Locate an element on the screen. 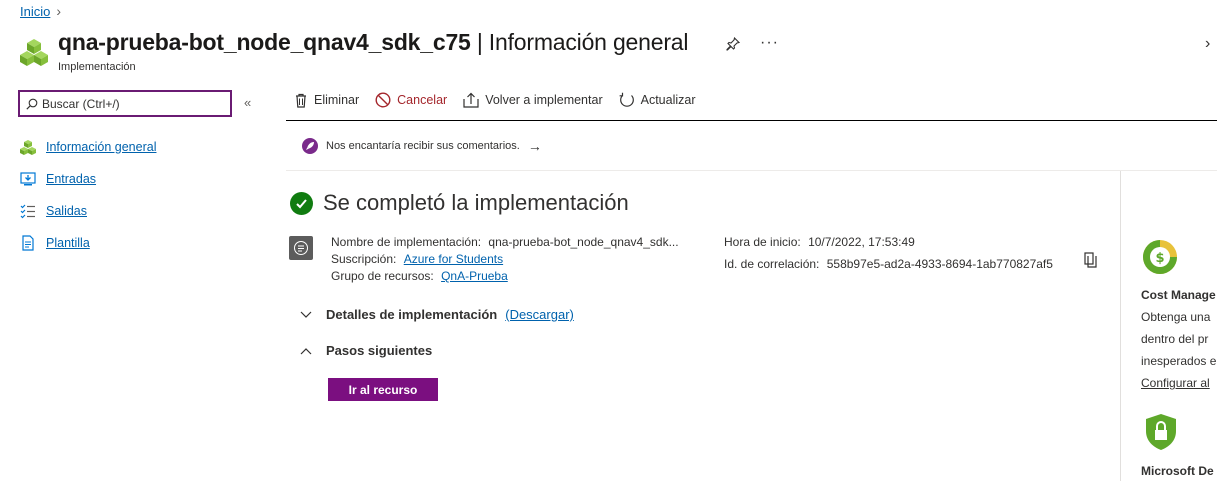 The height and width of the screenshot is (481, 1217). collapse-menu-button: « is located at coordinates (247, 102).